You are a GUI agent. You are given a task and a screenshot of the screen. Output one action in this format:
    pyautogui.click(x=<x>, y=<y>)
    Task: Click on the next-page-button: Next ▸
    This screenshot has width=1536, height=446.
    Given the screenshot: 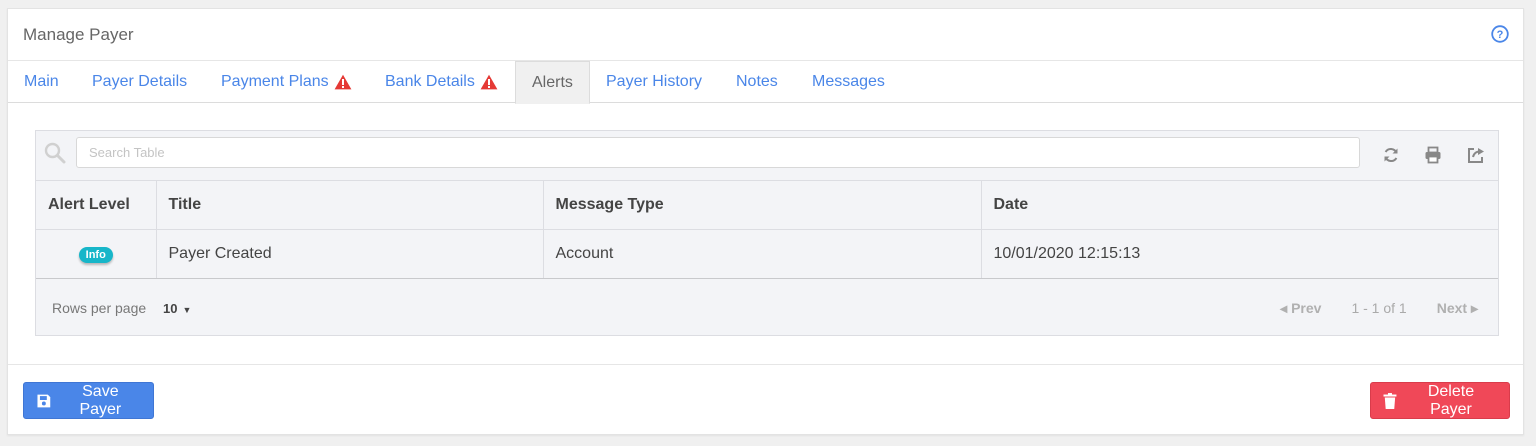 What is the action you would take?
    pyautogui.click(x=1457, y=308)
    